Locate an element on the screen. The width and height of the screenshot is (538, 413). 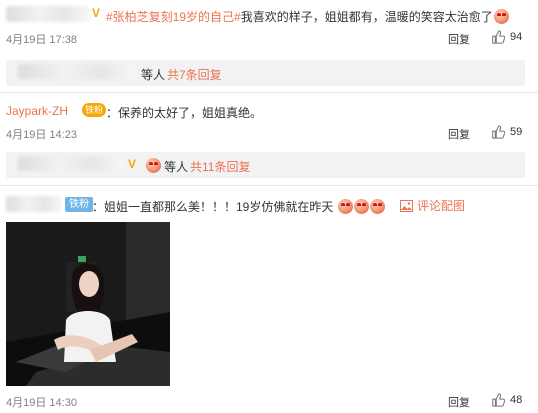
comment-photo is located at coordinates (88, 304).